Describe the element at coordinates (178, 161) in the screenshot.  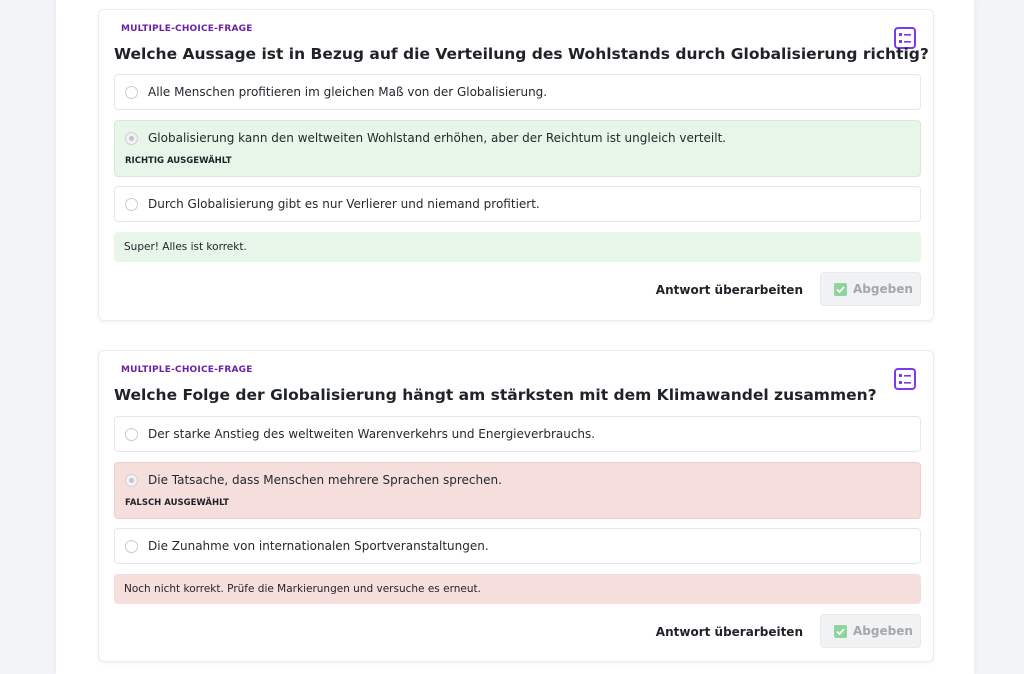
I see `answer-status-badge: RICHTIG AUSGEWÄHLT` at that location.